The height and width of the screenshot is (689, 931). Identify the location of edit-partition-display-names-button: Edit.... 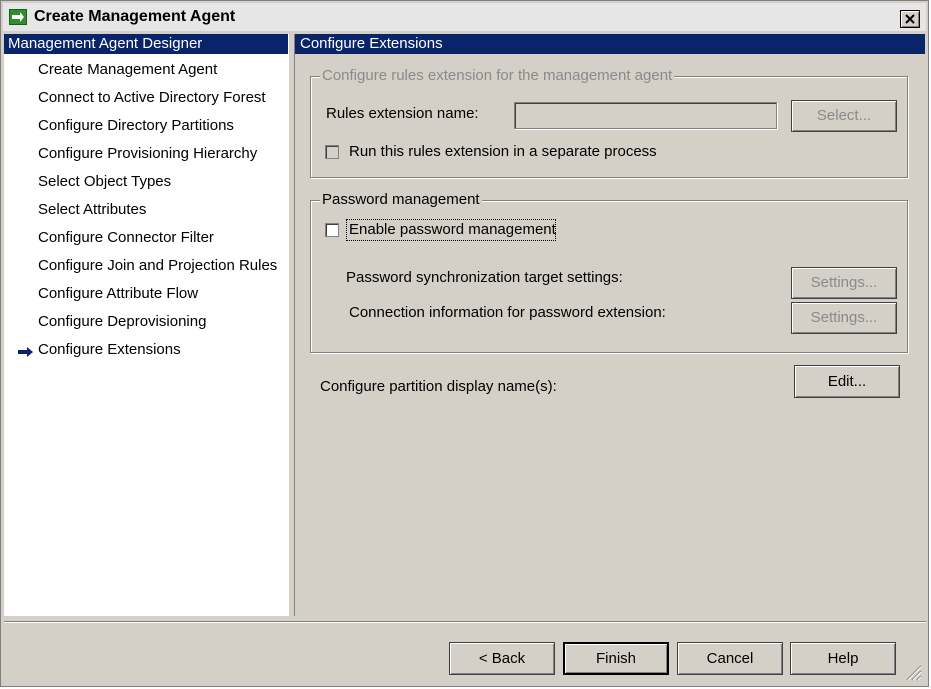
(847, 381).